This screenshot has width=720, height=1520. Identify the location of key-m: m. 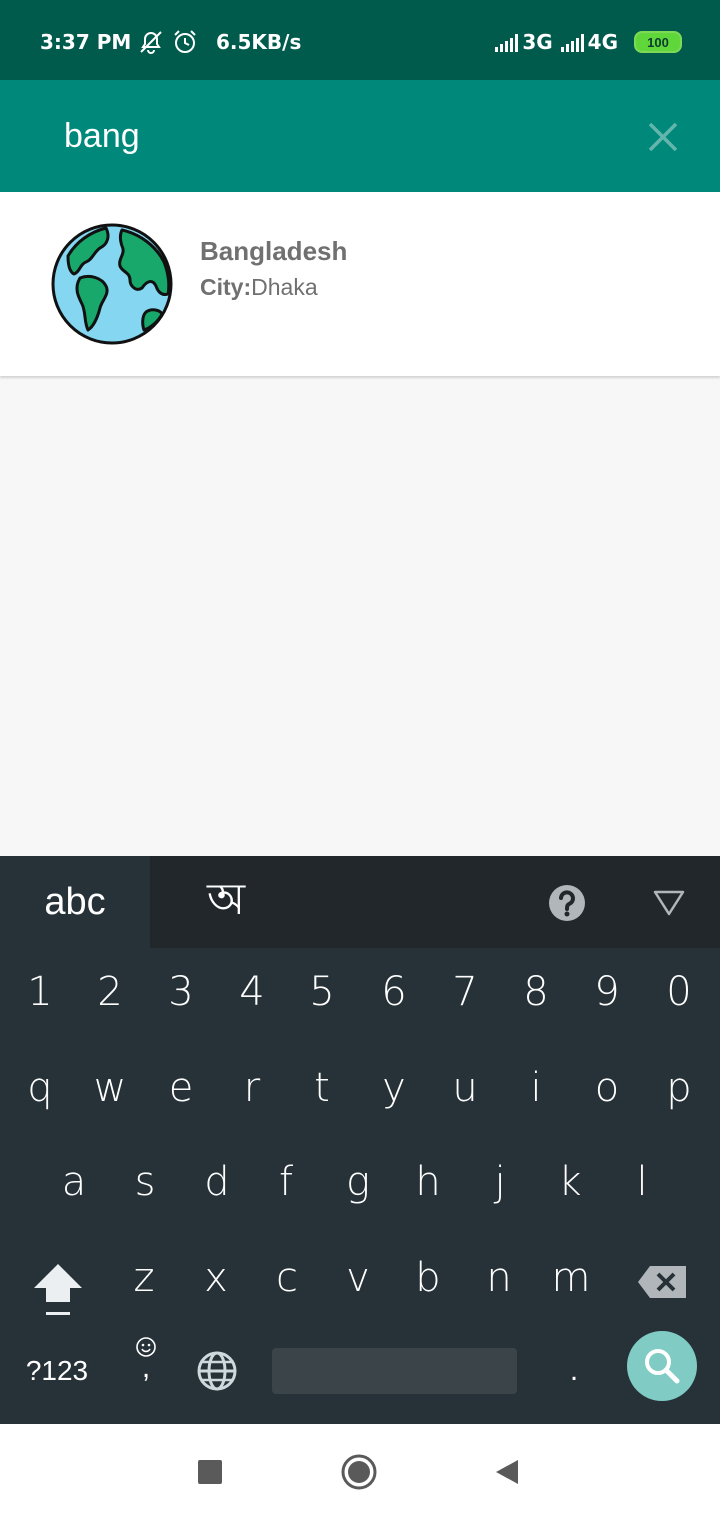
(571, 1278).